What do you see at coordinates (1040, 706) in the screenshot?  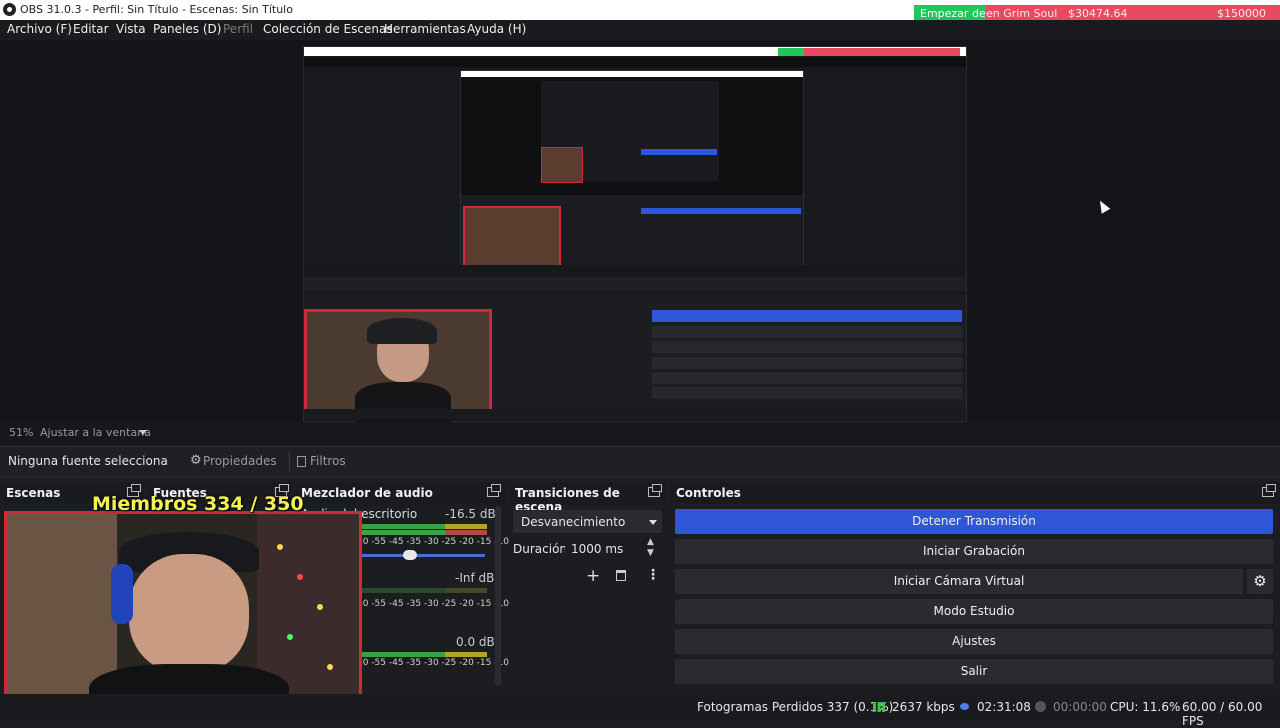 I see `record-icon` at bounding box center [1040, 706].